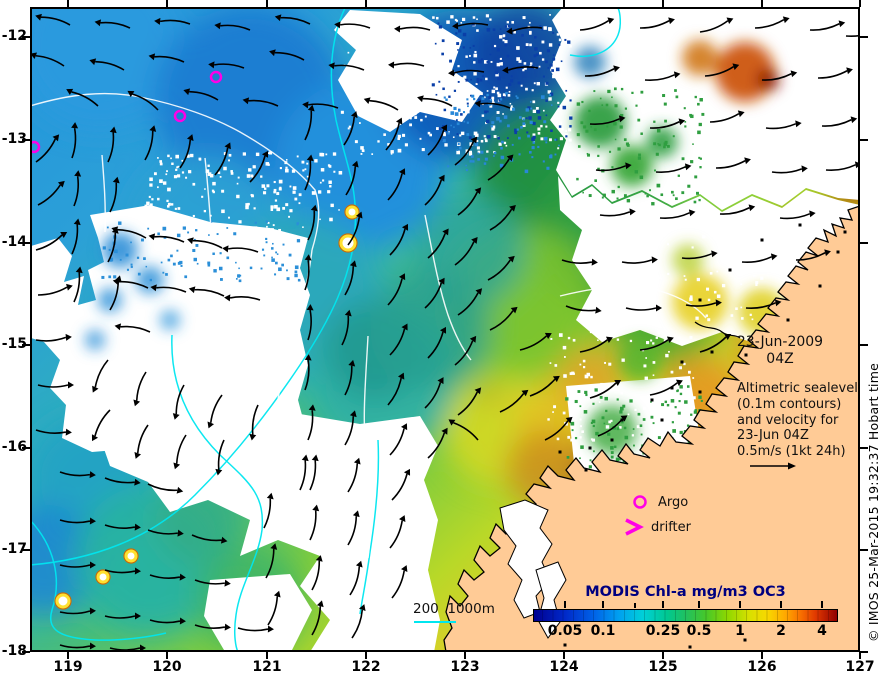 The image size is (880, 680). I want to click on y-tick-label: -13, so click(14, 139).